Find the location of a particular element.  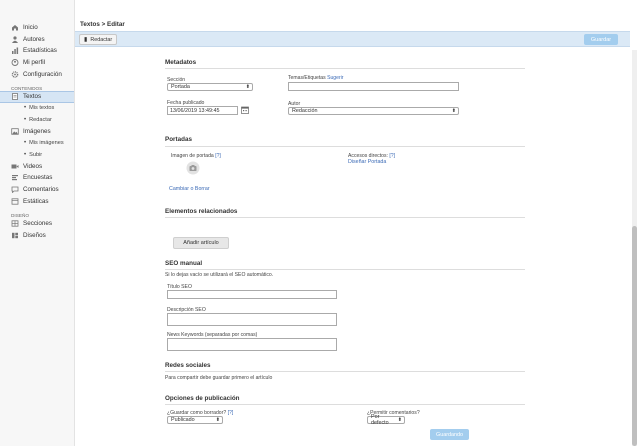

sidebar-item-videos: Videos is located at coordinates (37, 167).